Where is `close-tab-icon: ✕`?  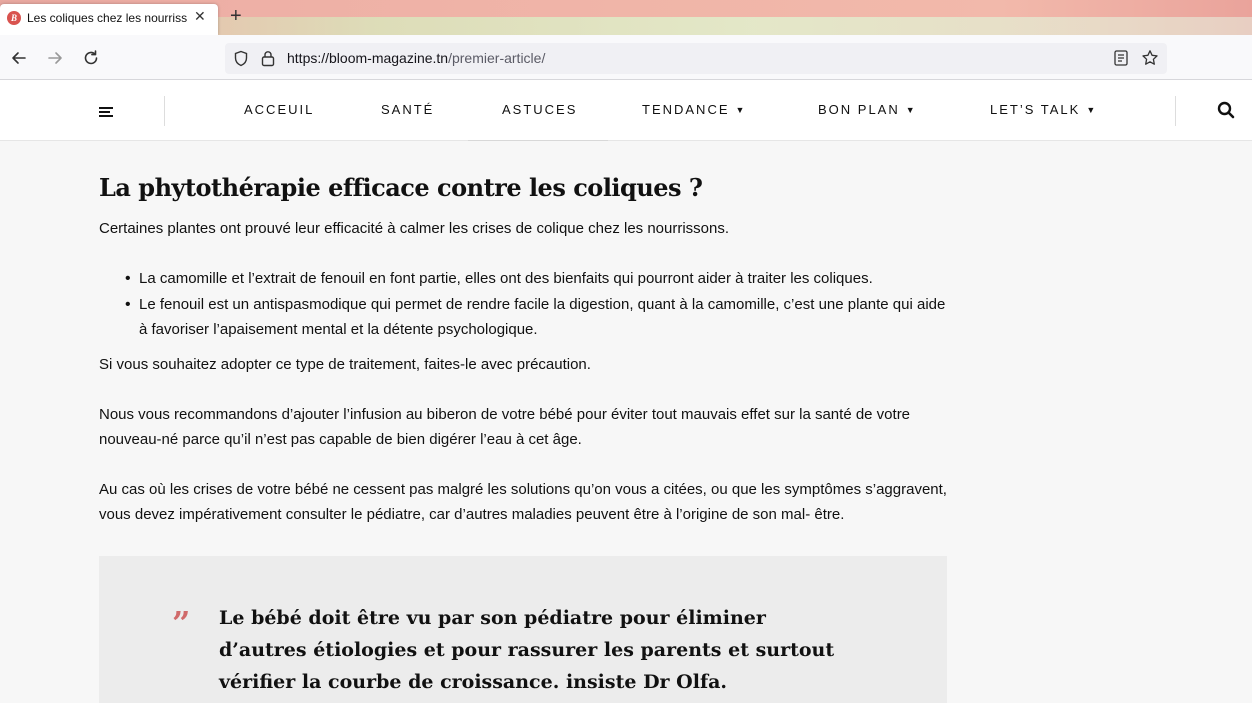 close-tab-icon: ✕ is located at coordinates (200, 16).